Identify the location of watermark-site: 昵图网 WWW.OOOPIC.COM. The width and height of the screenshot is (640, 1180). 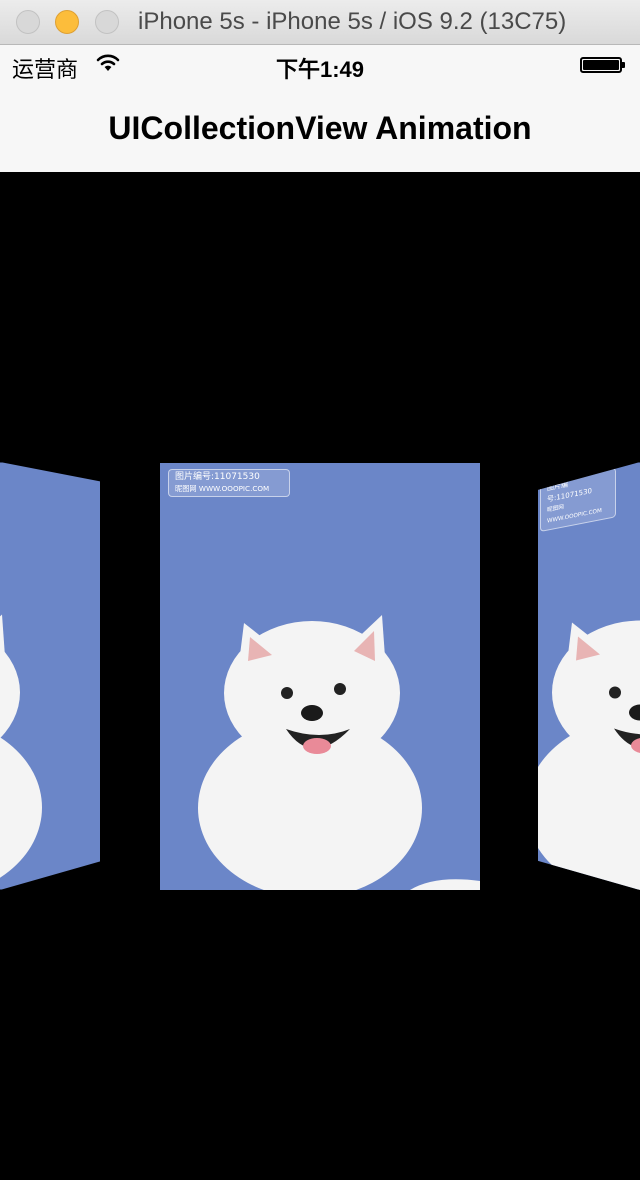
(222, 488).